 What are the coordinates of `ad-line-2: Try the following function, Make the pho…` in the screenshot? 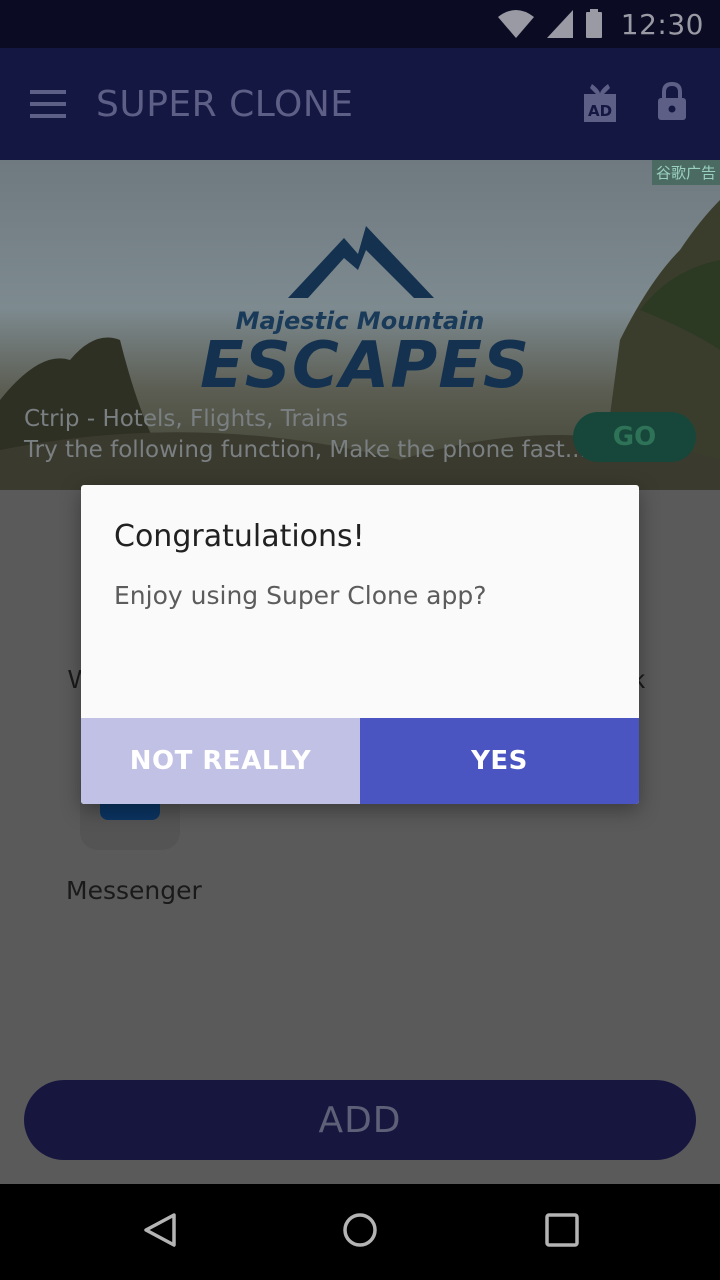 It's located at (305, 450).